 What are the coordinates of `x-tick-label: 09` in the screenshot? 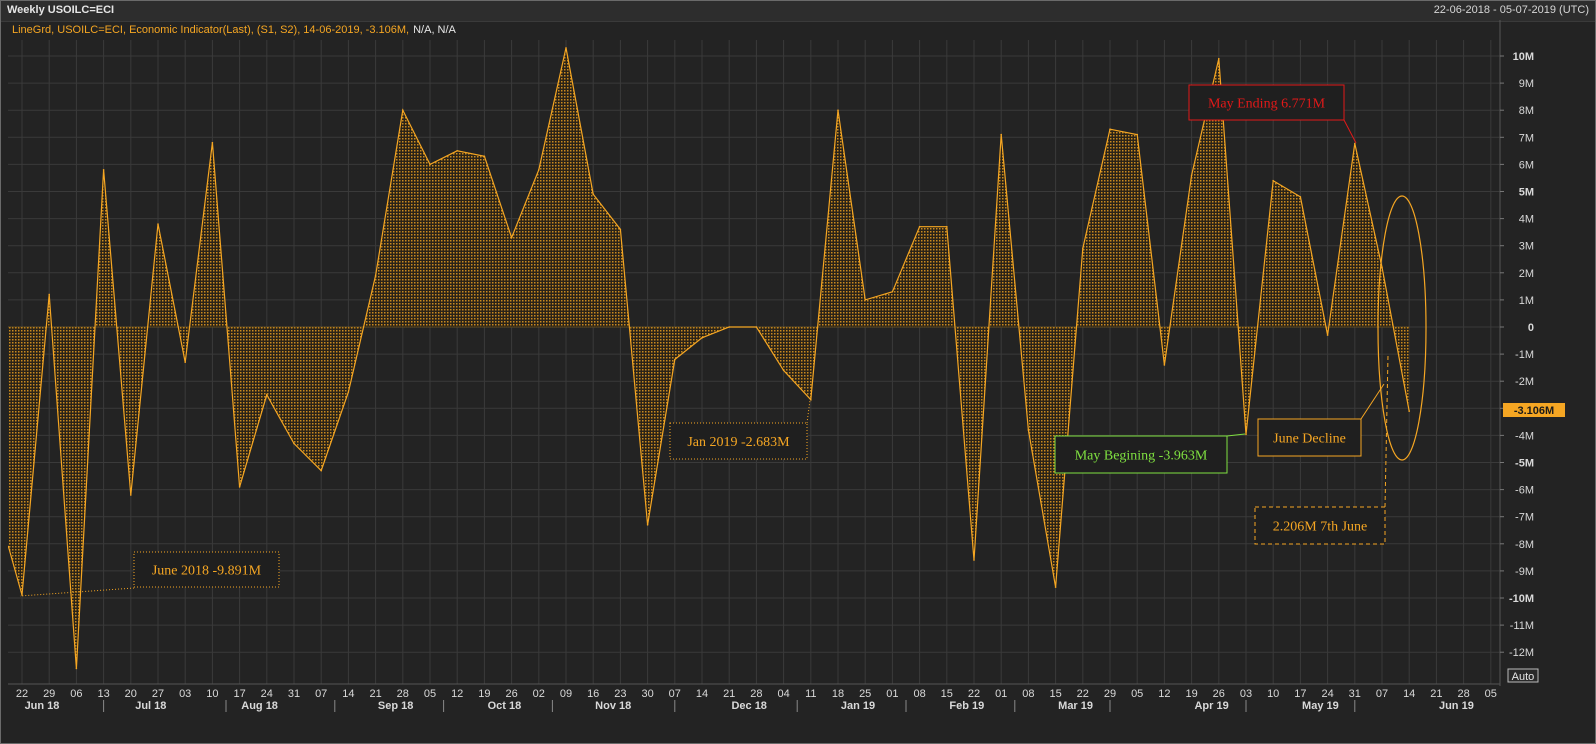 It's located at (566, 694).